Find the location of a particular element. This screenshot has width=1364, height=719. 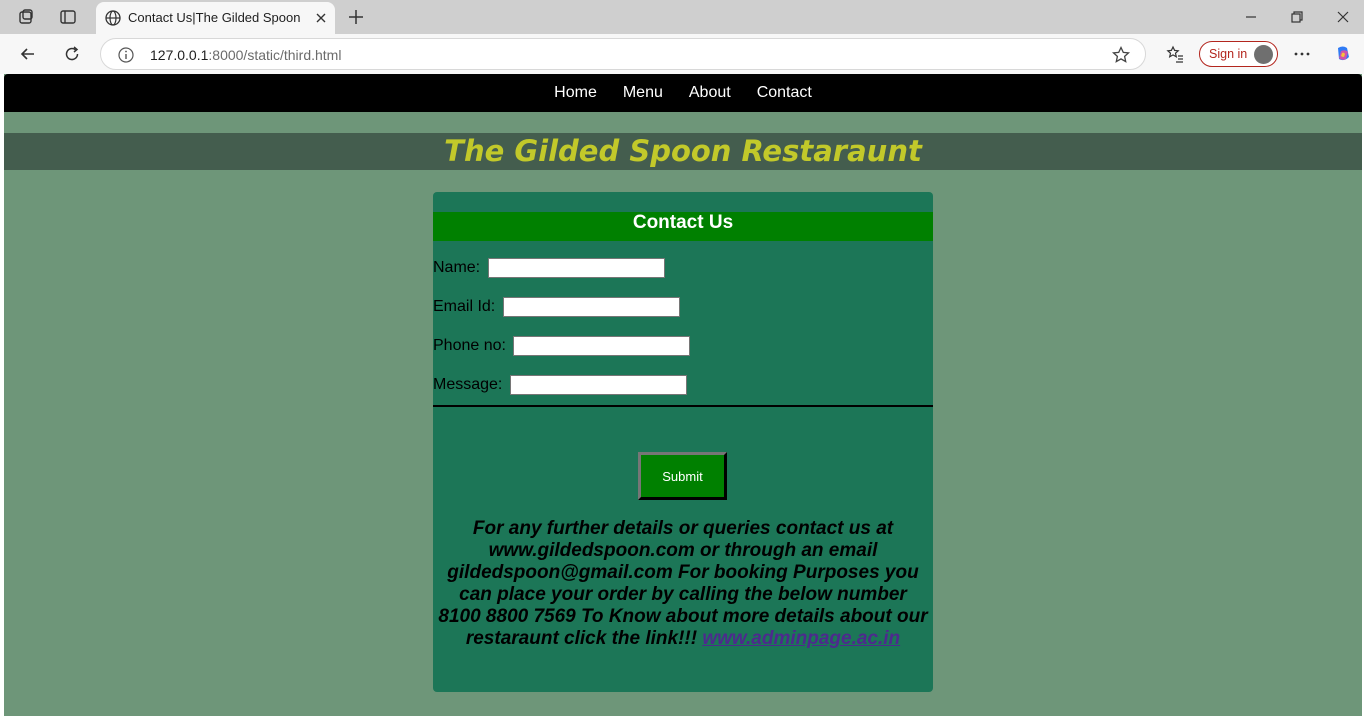

email-label: Email Id: is located at coordinates (464, 306).